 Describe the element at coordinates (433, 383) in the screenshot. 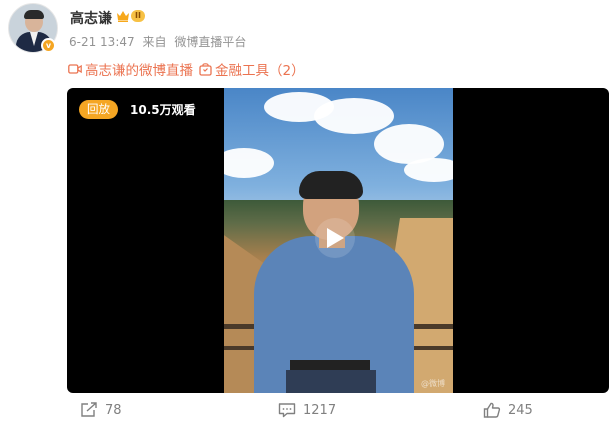

I see `video-watermark: @微博` at that location.